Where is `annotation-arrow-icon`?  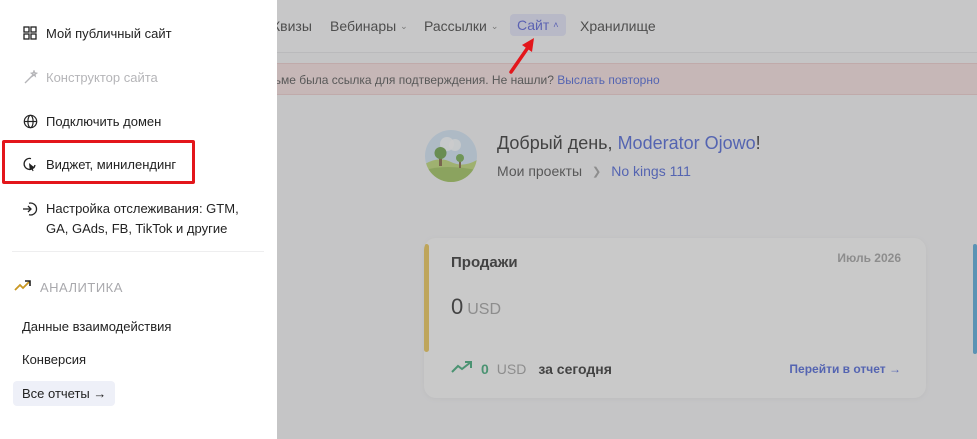 annotation-arrow-icon is located at coordinates (521, 56).